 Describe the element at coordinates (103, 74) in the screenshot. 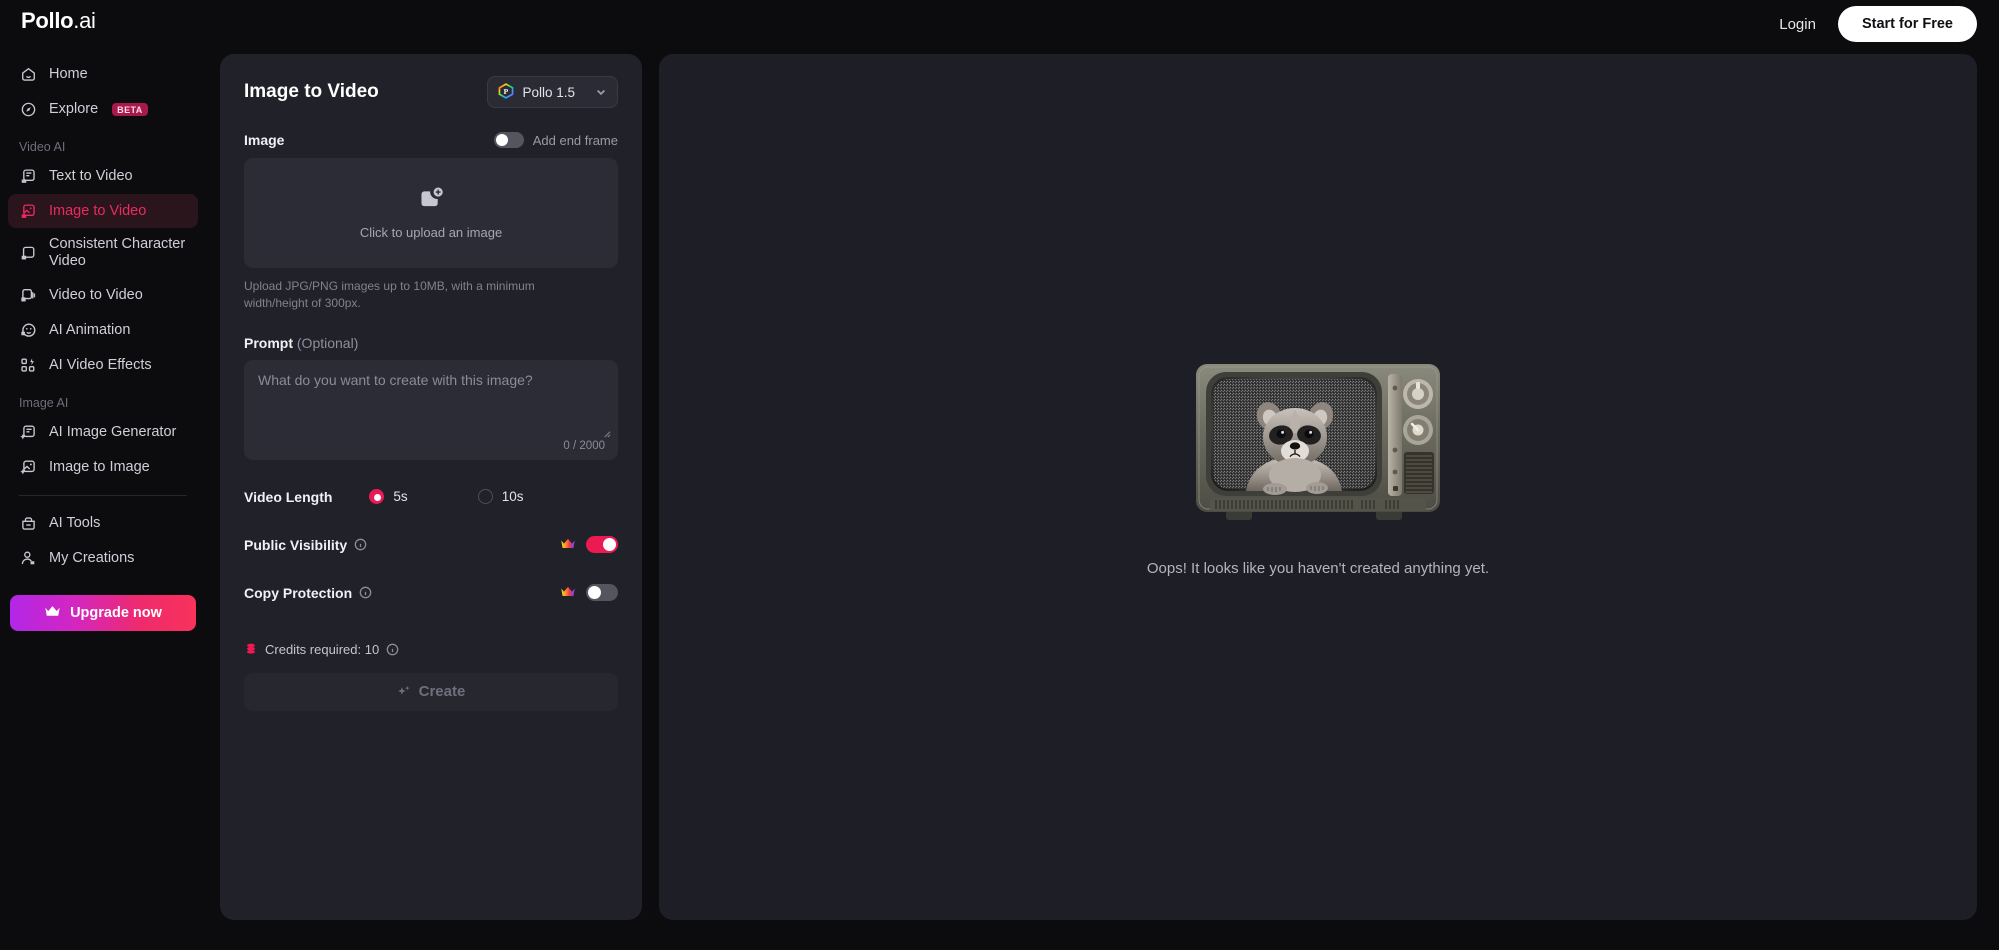

I see `sidebar-item-home: Home` at that location.